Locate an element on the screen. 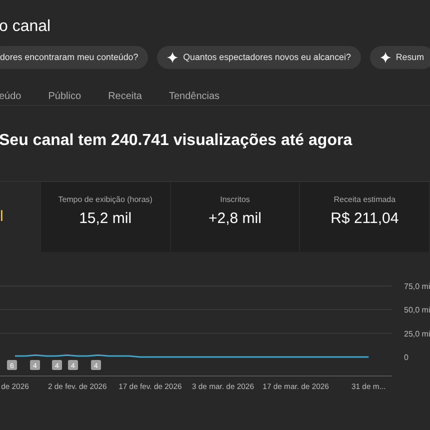  metric-card: Tempo de exibição (horas) 15,2 mil is located at coordinates (106, 217).